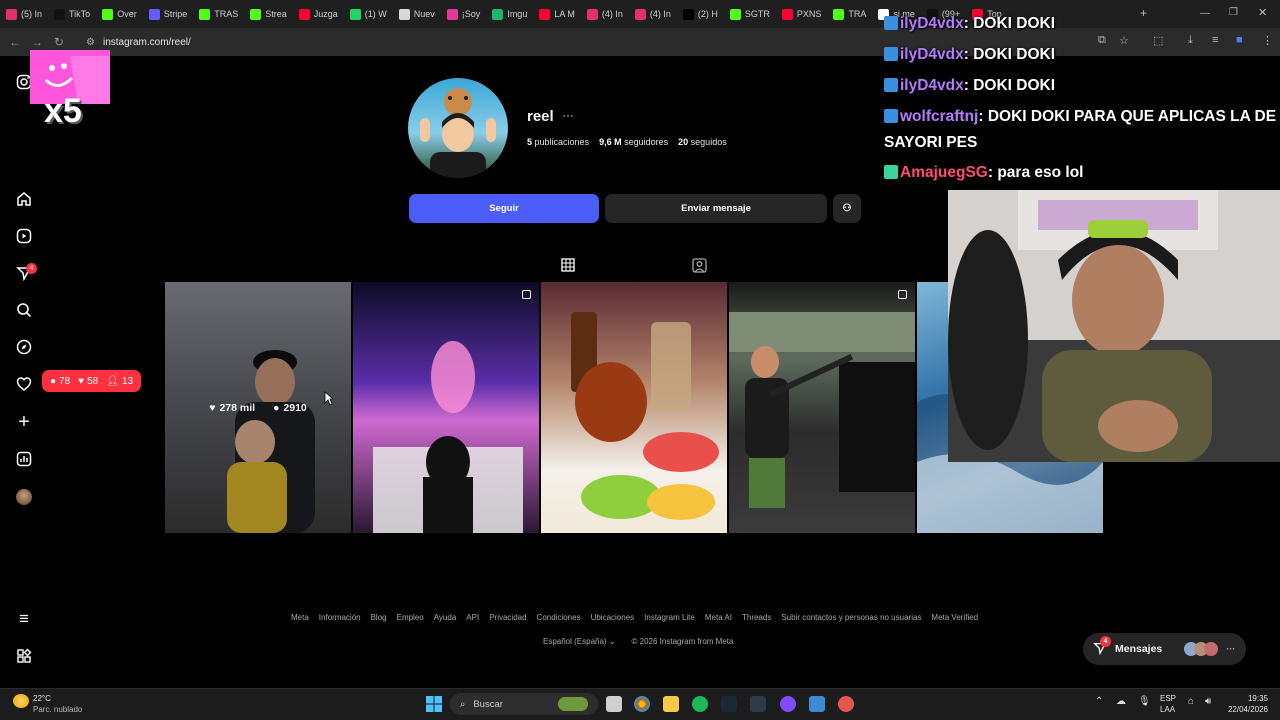  What do you see at coordinates (846, 704) in the screenshot?
I see `obs-icon` at bounding box center [846, 704].